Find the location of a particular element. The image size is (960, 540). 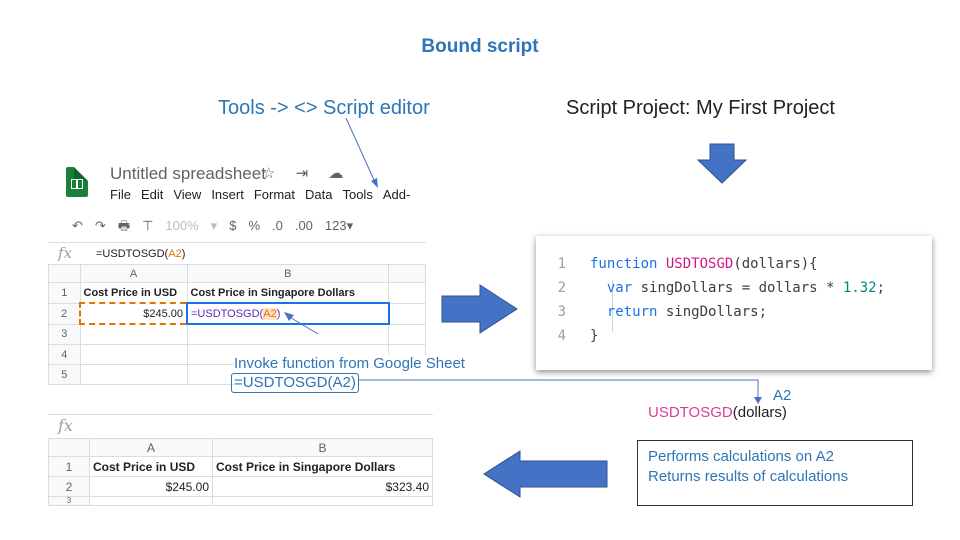

argument-value-label: A2 is located at coordinates (782, 395).